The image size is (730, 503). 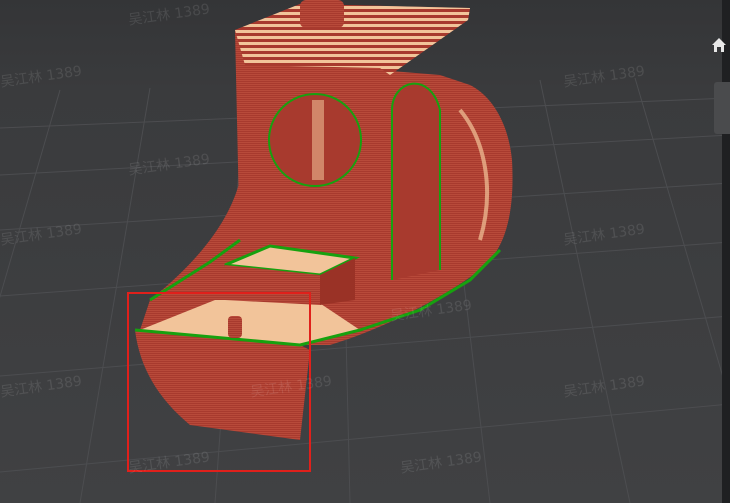 I want to click on home-icon, so click(x=719, y=45).